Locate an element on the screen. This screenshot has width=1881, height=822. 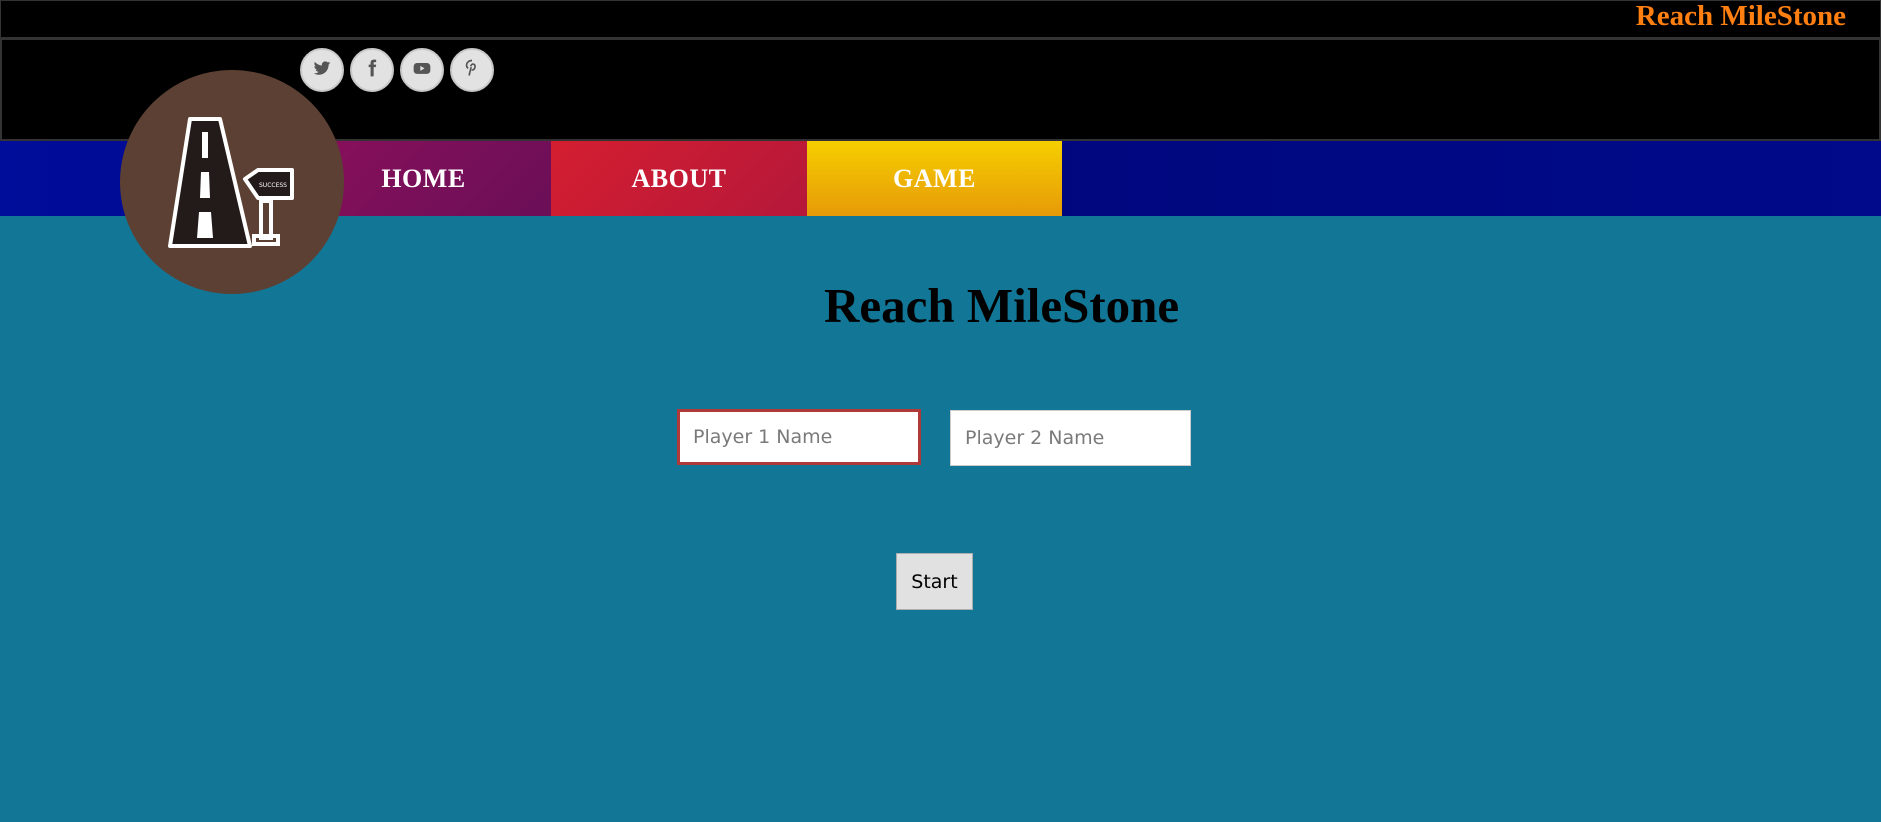
top-bar: Reach MileStone is located at coordinates (940, 19).